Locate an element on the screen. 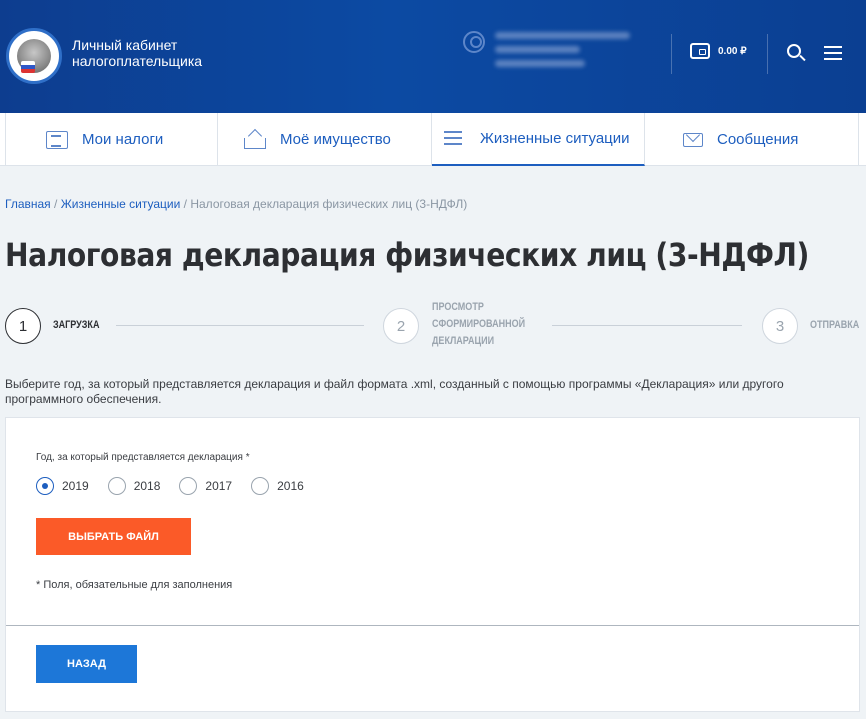  nav-item-label: Мои налоги is located at coordinates (123, 139).